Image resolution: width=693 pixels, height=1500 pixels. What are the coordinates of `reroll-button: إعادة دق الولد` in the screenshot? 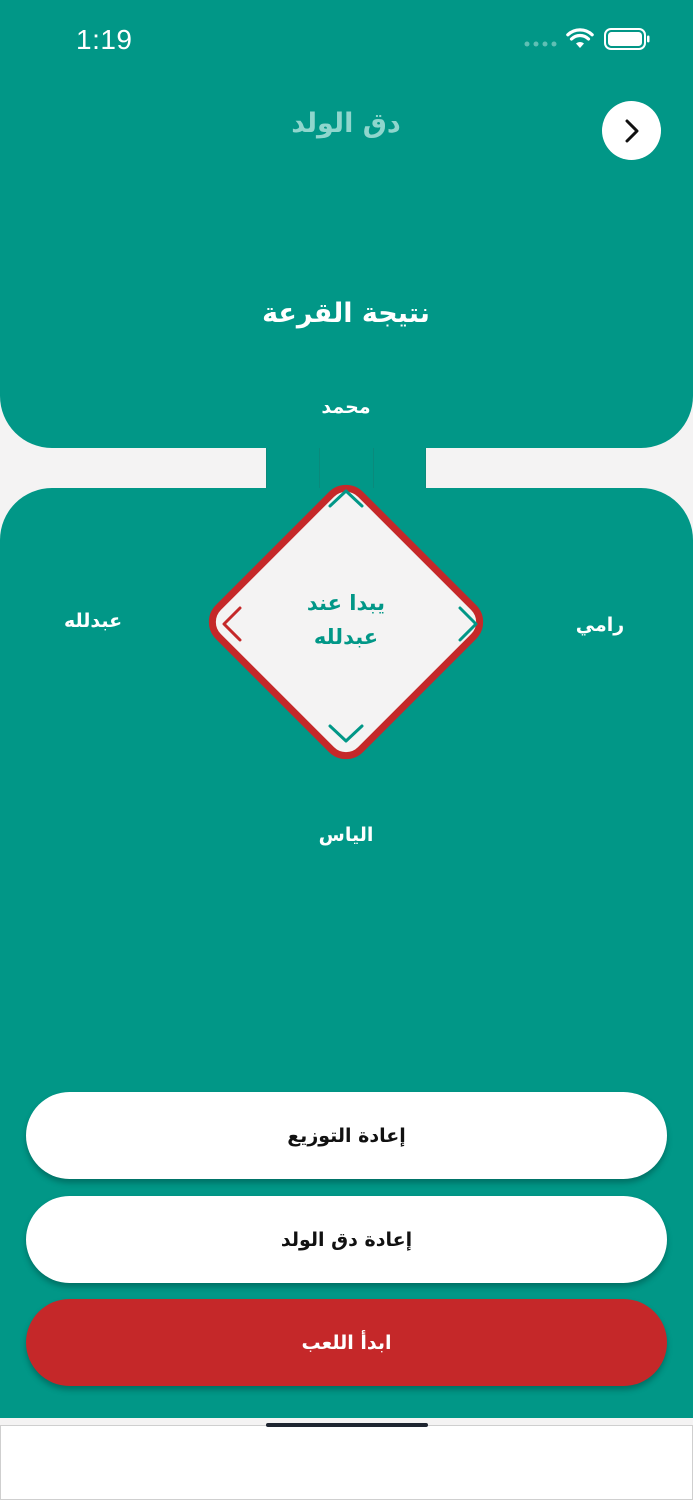 It's located at (346, 1239).